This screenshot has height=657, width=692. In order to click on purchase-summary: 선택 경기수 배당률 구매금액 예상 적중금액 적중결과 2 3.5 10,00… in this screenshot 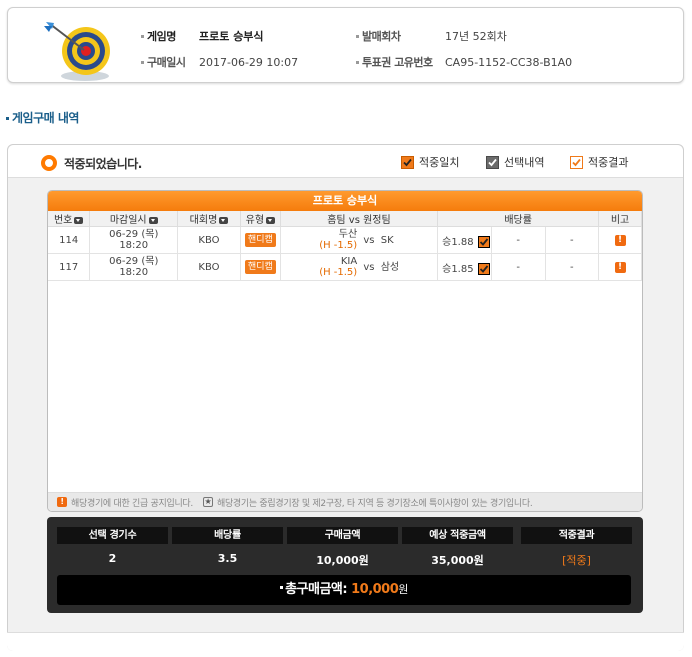, I will do `click(345, 565)`.